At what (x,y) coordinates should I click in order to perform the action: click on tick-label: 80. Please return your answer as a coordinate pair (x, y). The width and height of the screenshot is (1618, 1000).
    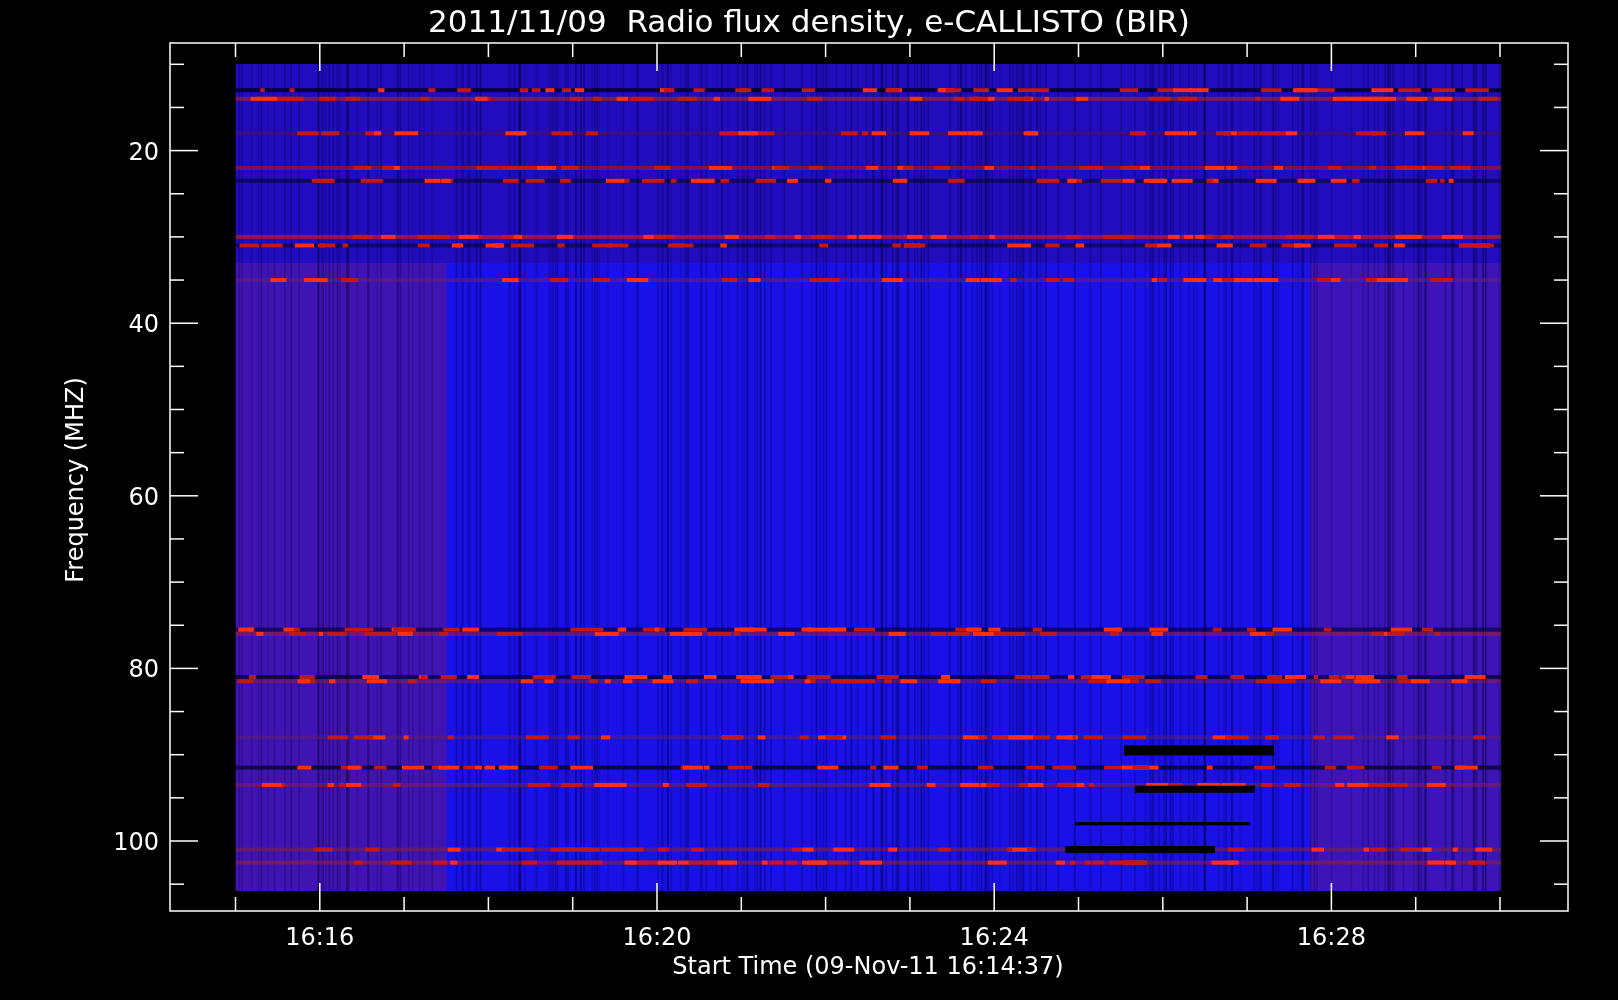
    Looking at the image, I should click on (143, 669).